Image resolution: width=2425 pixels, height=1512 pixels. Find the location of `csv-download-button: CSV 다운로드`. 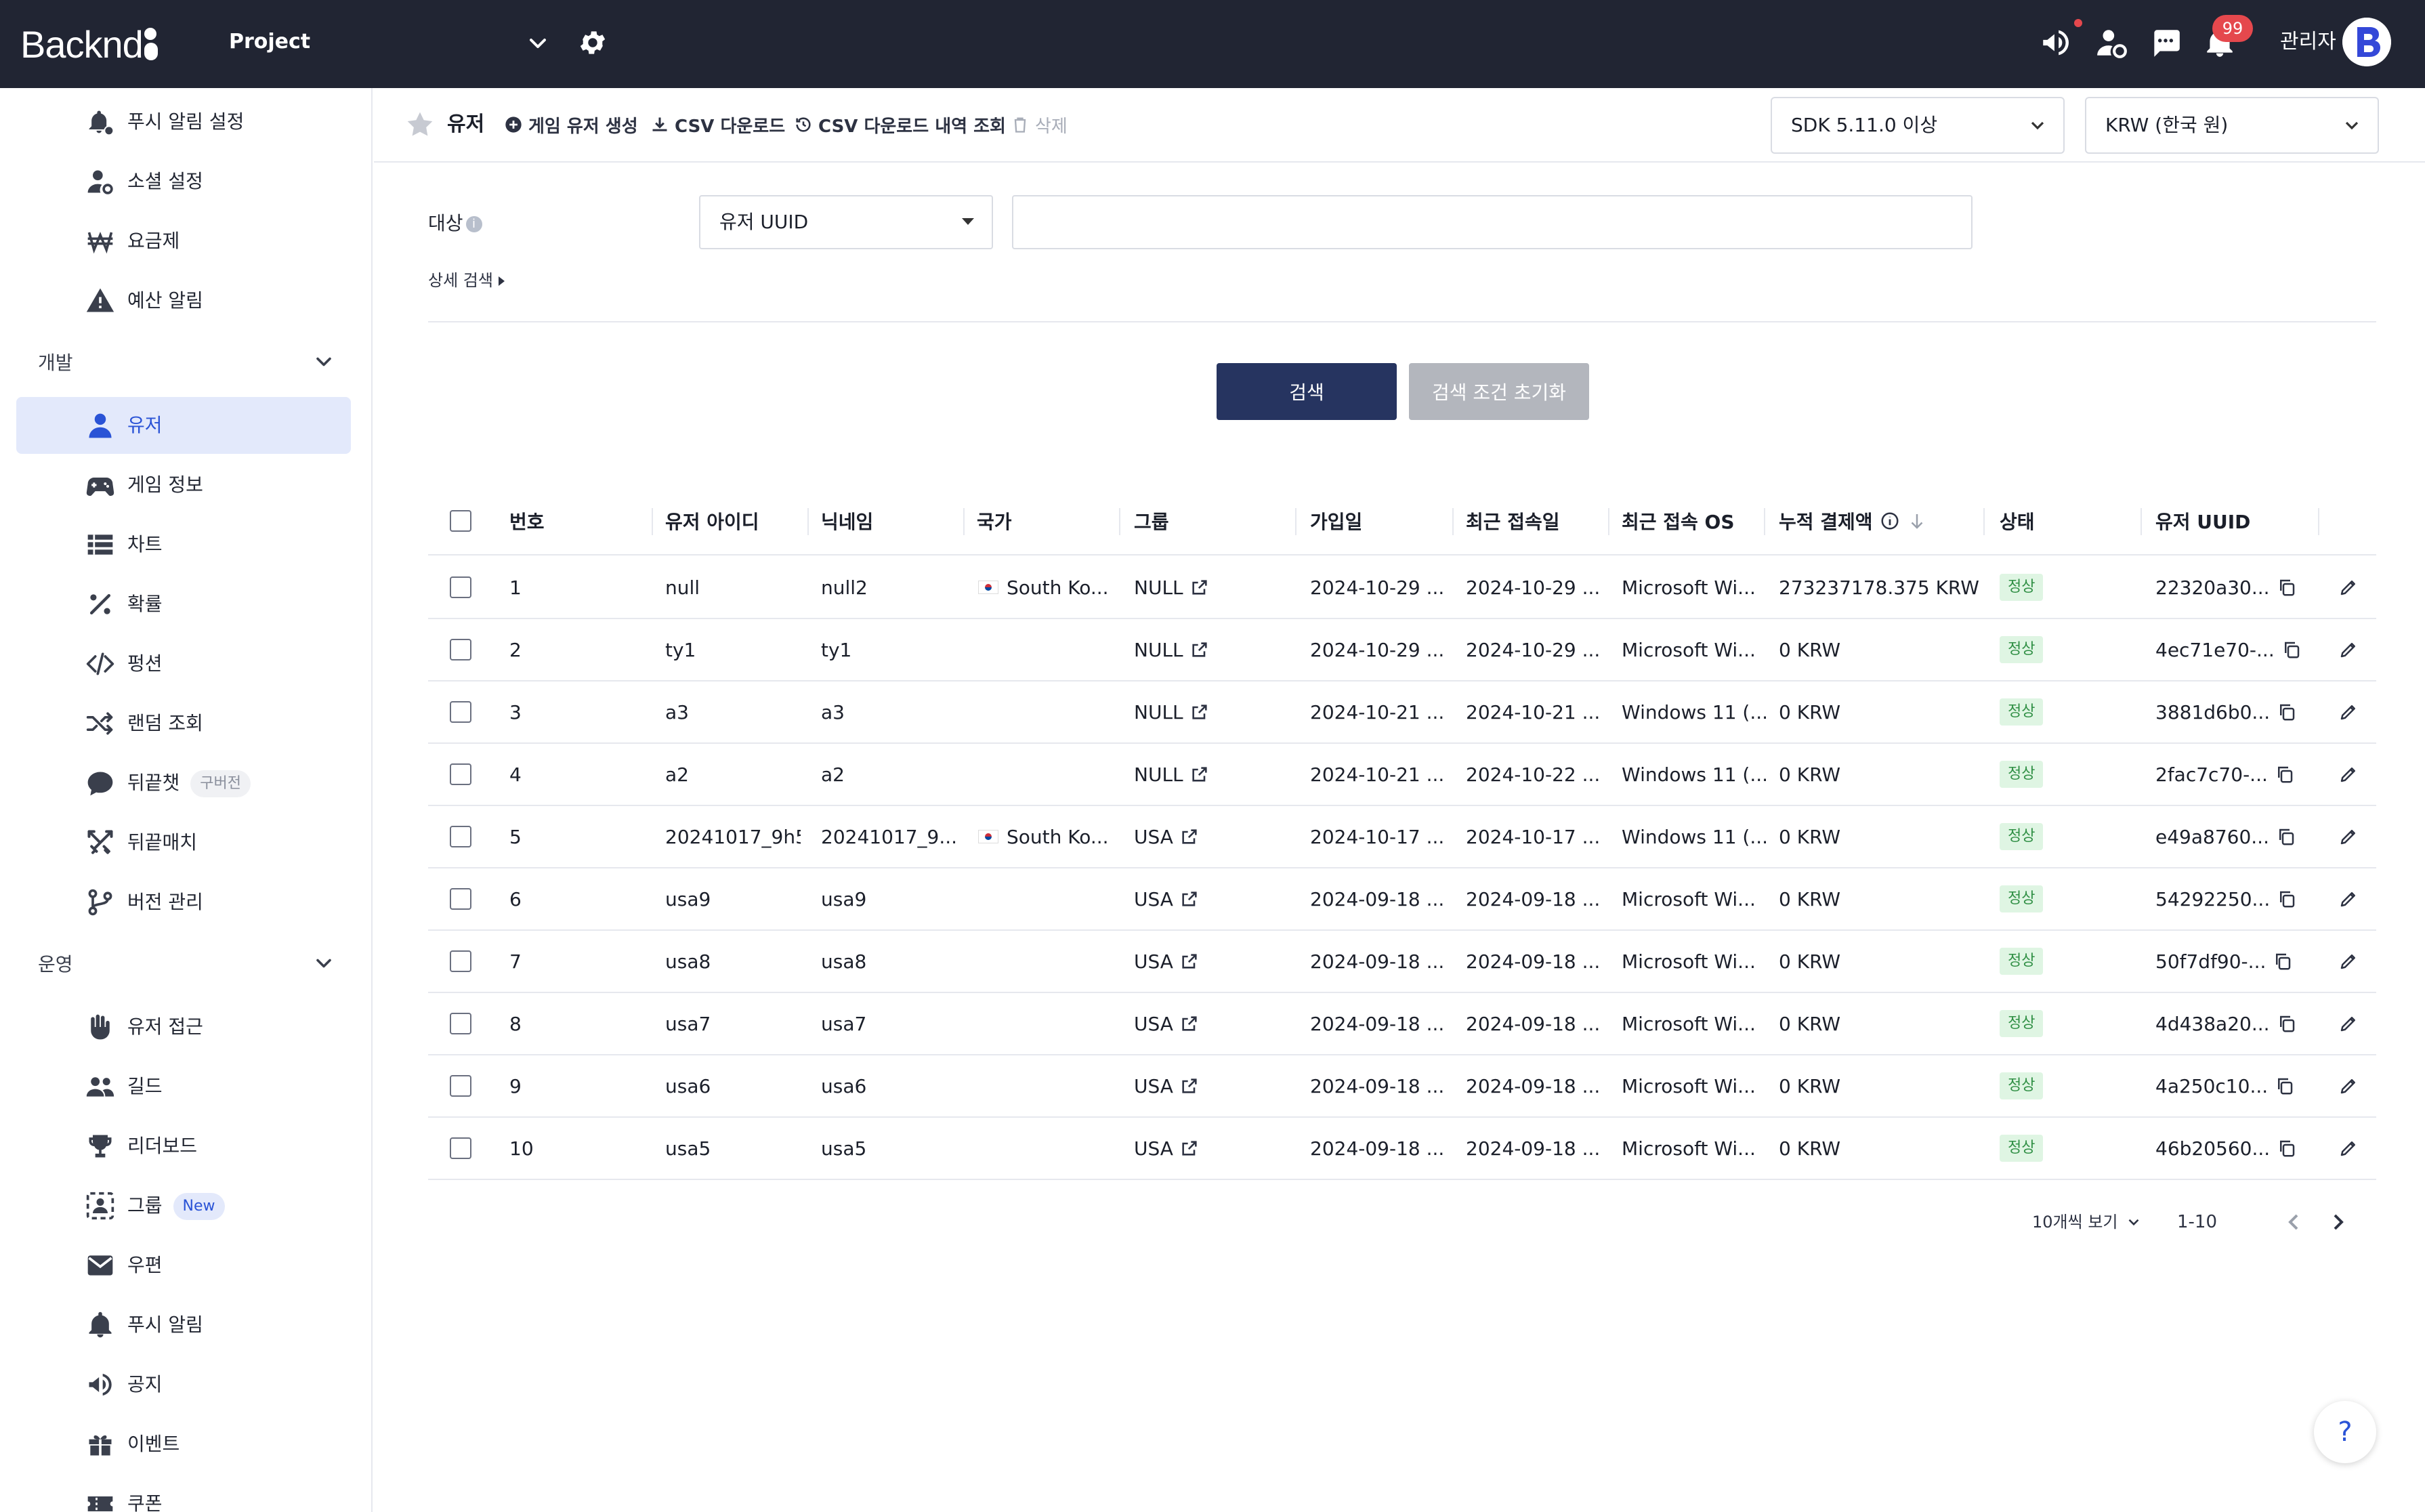

csv-download-button: CSV 다운로드 is located at coordinates (717, 125).